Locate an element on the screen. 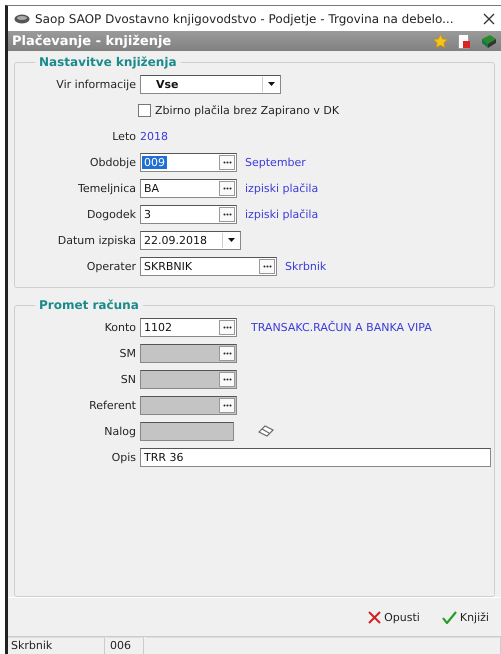  input-field: TRR 36 is located at coordinates (315, 457).